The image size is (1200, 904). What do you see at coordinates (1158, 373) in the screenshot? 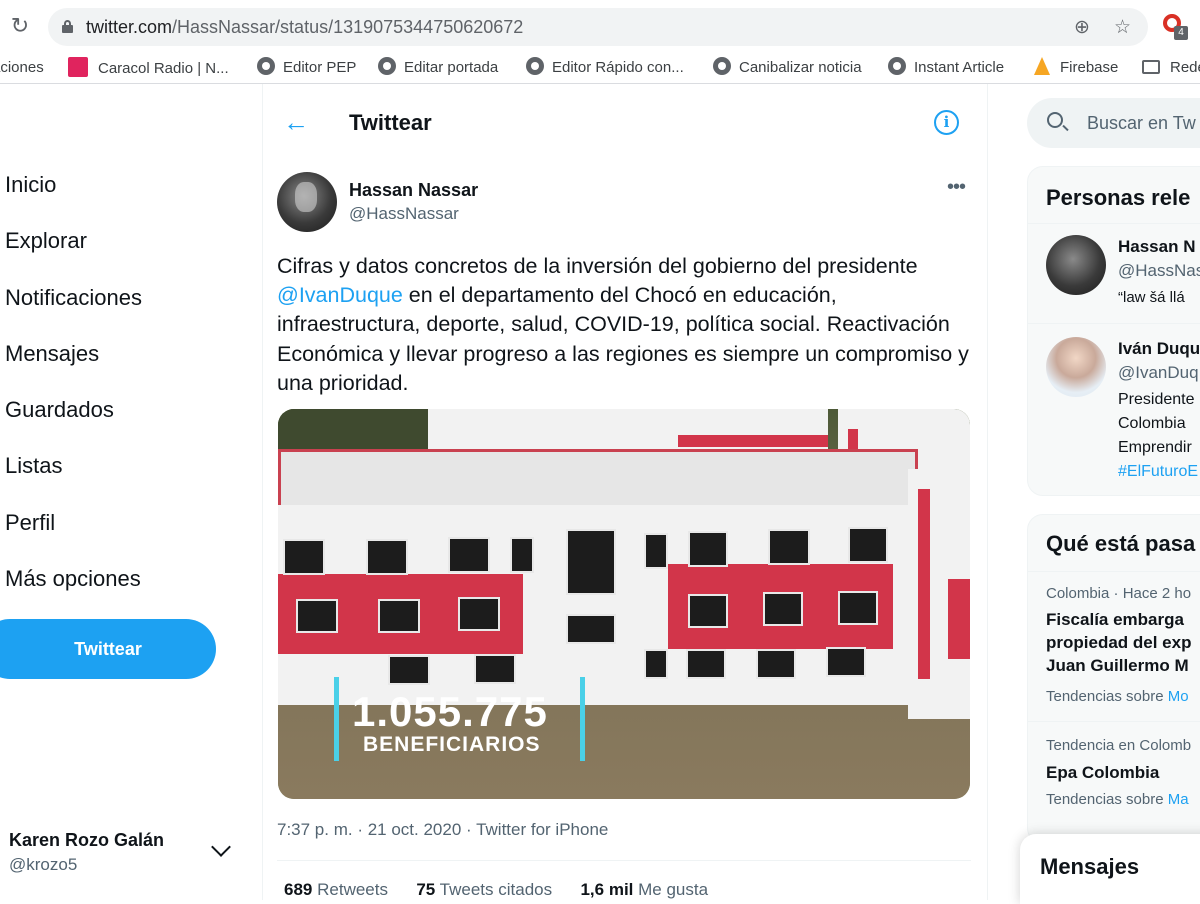
I see `person-handle: @IvanDuq` at bounding box center [1158, 373].